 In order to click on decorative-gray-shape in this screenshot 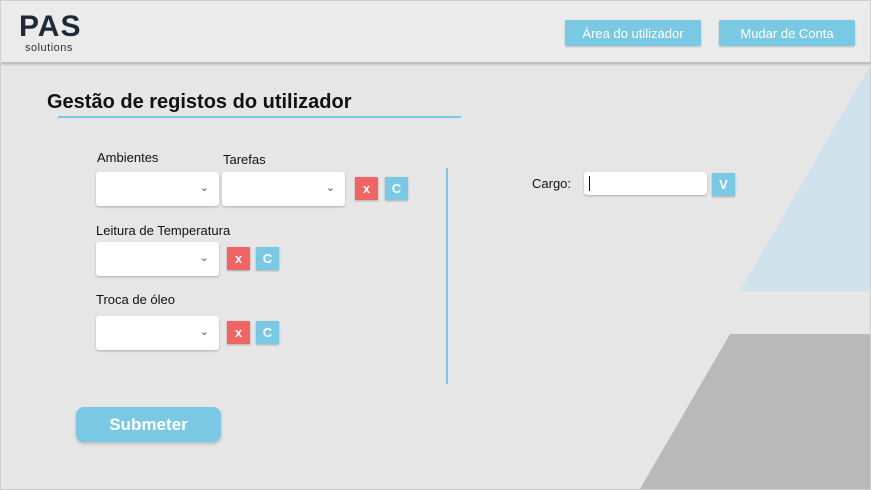, I will do `click(755, 411)`.